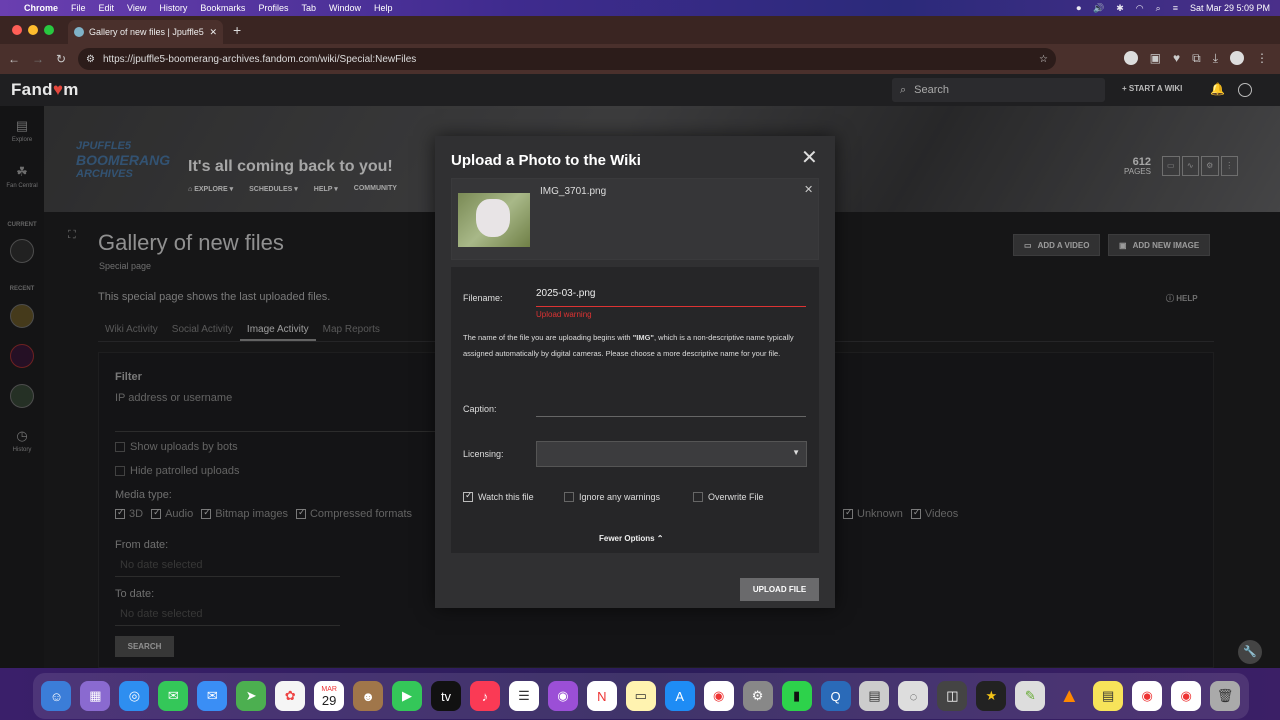  Describe the element at coordinates (1120, 8) in the screenshot. I see `bluetooth-icon: ✱` at that location.